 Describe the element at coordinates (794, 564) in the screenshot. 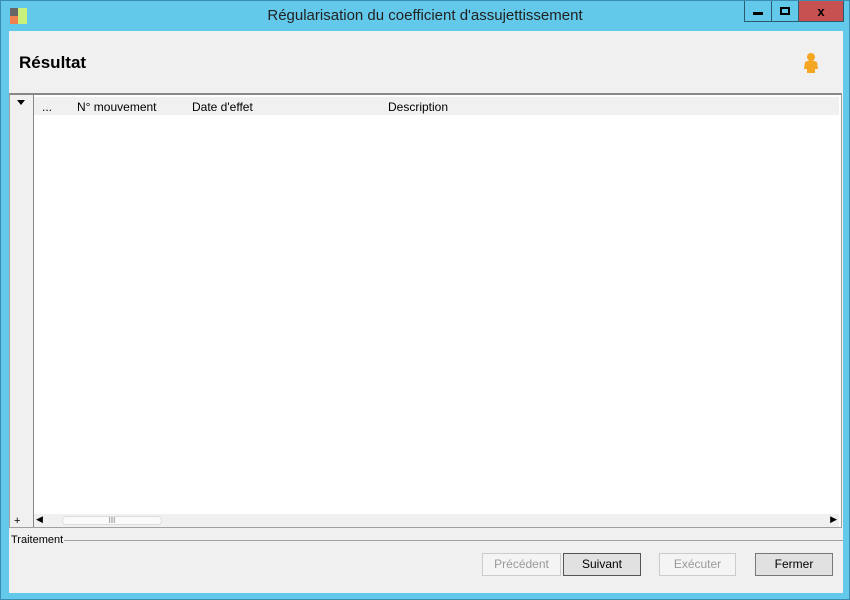

I see `close-button: Fermer` at that location.